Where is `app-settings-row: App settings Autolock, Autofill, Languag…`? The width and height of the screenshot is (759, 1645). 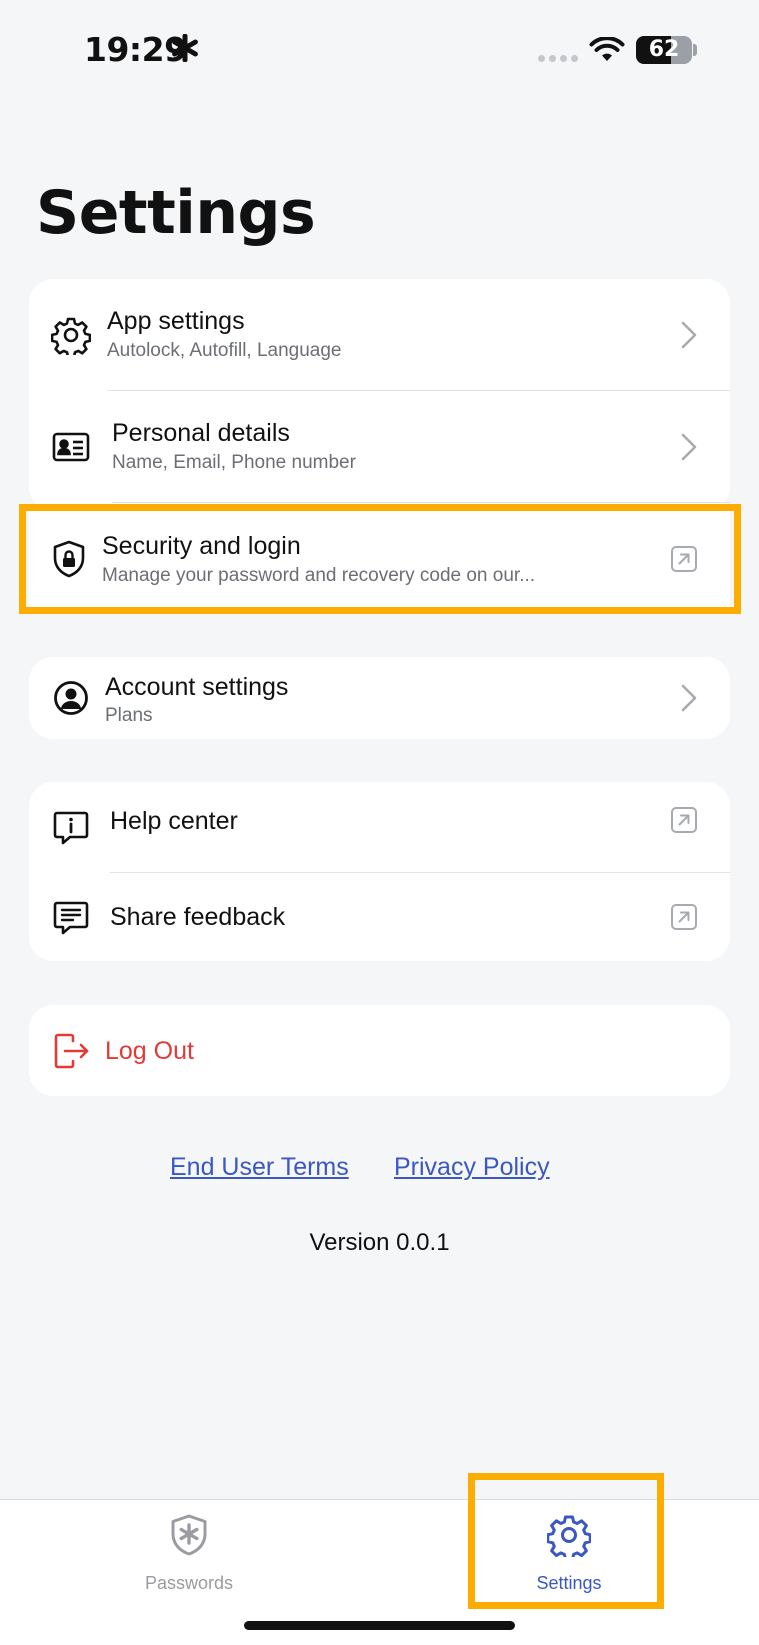
app-settings-row: App settings Autolock, Autofill, Languag… is located at coordinates (379, 335).